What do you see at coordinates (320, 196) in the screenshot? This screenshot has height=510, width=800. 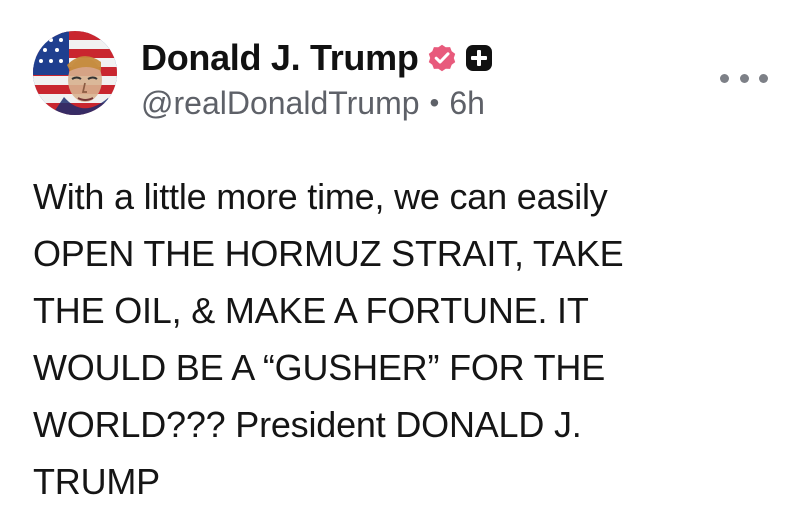 I see `post-body-line: With a little more time, we can easily` at bounding box center [320, 196].